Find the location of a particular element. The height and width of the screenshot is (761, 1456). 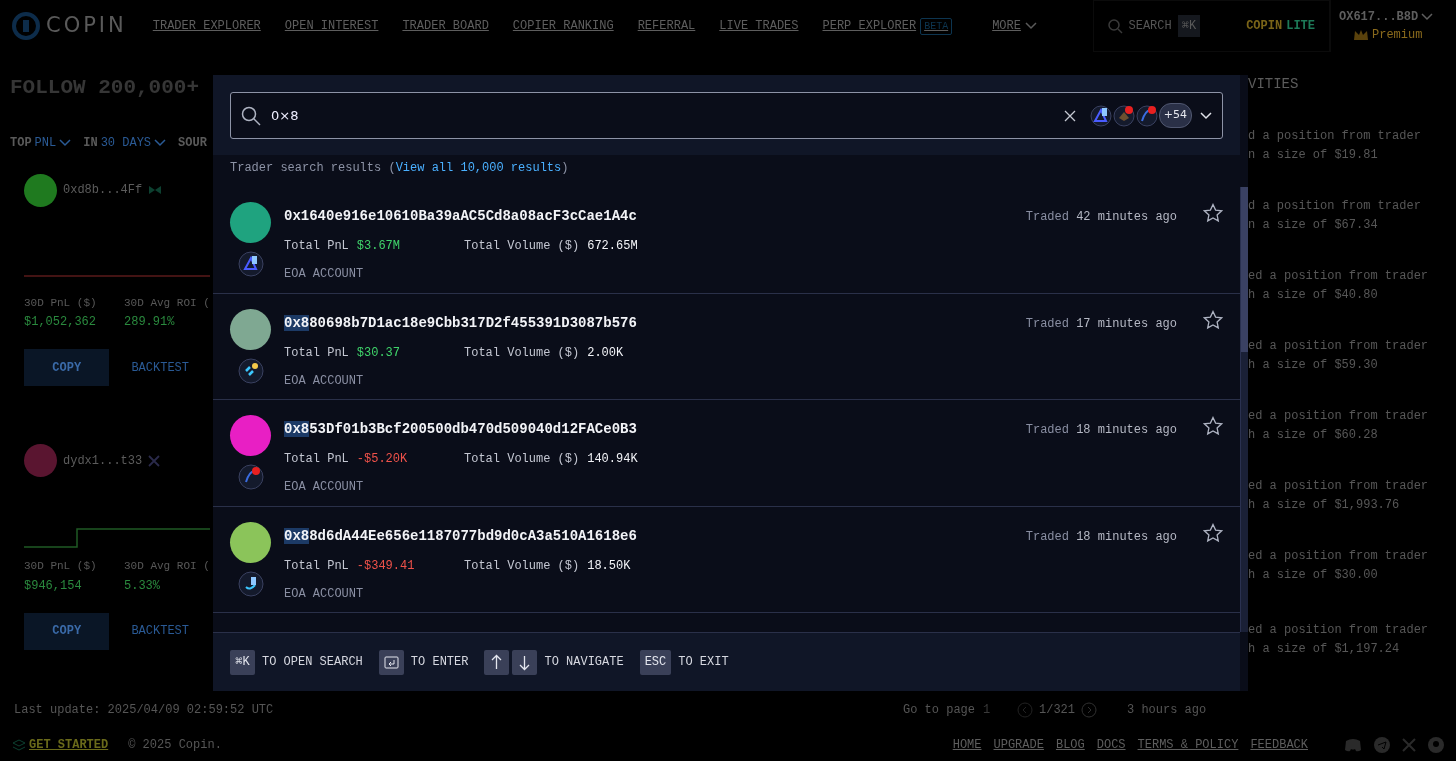

page-input: 1 is located at coordinates (996, 710).